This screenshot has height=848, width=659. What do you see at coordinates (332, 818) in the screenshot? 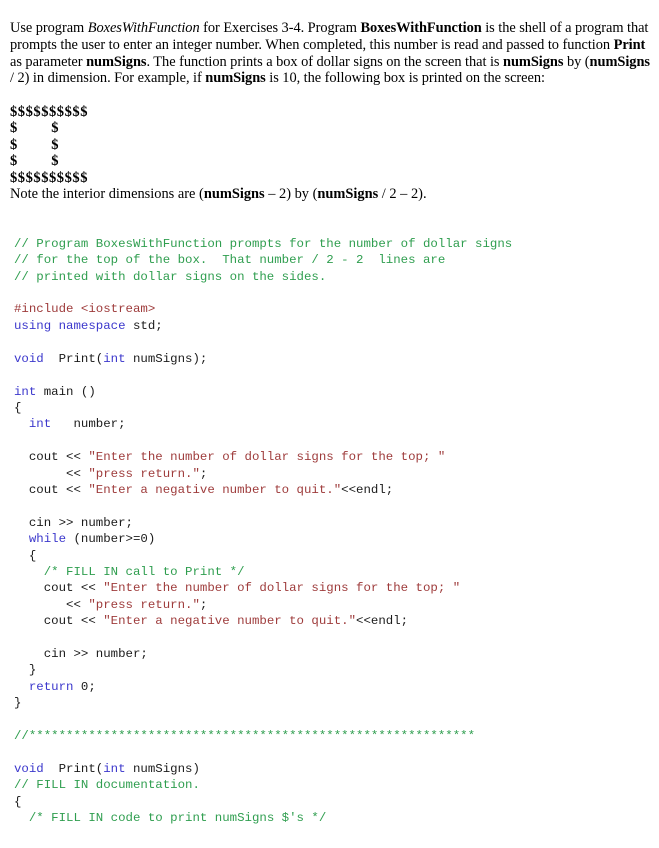
I see `code-line: /* FILL IN code to print numSigns $'s */` at bounding box center [332, 818].